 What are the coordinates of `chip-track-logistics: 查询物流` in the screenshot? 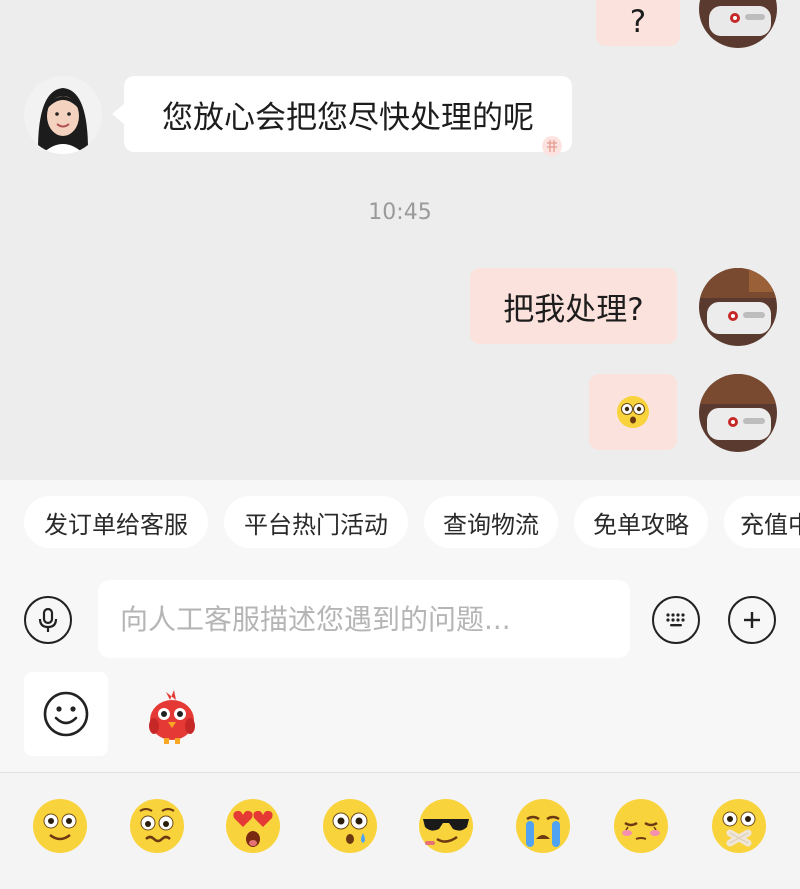 It's located at (491, 522).